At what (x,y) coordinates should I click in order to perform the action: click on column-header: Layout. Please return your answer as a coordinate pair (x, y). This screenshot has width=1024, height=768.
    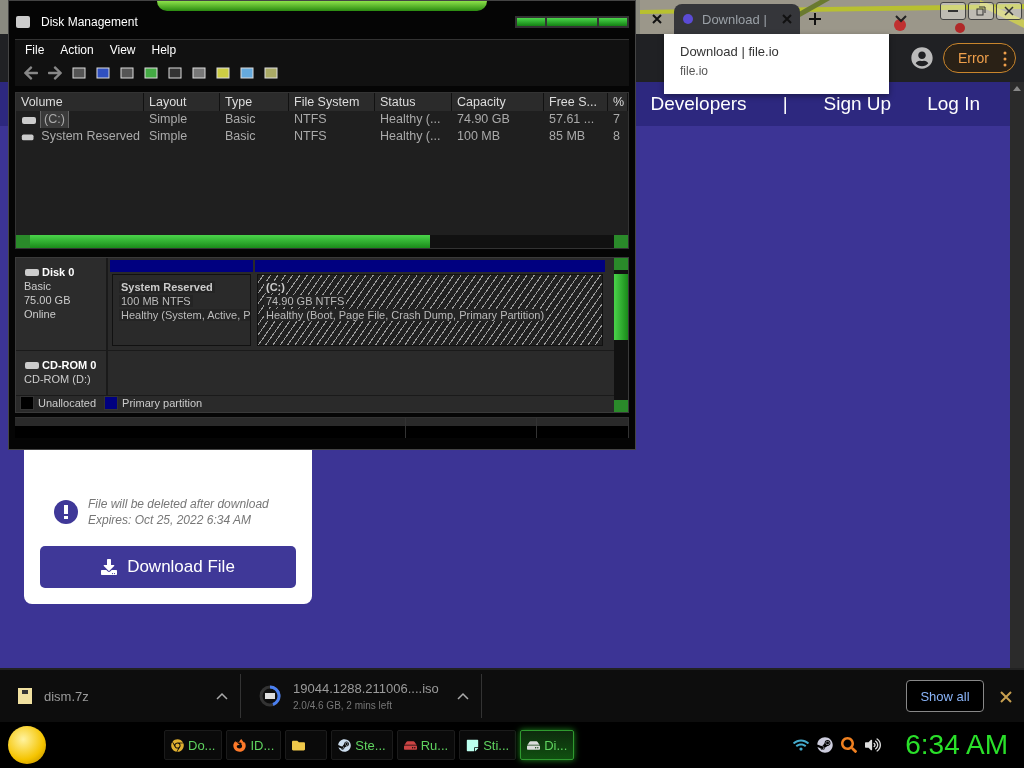
    Looking at the image, I should click on (182, 102).